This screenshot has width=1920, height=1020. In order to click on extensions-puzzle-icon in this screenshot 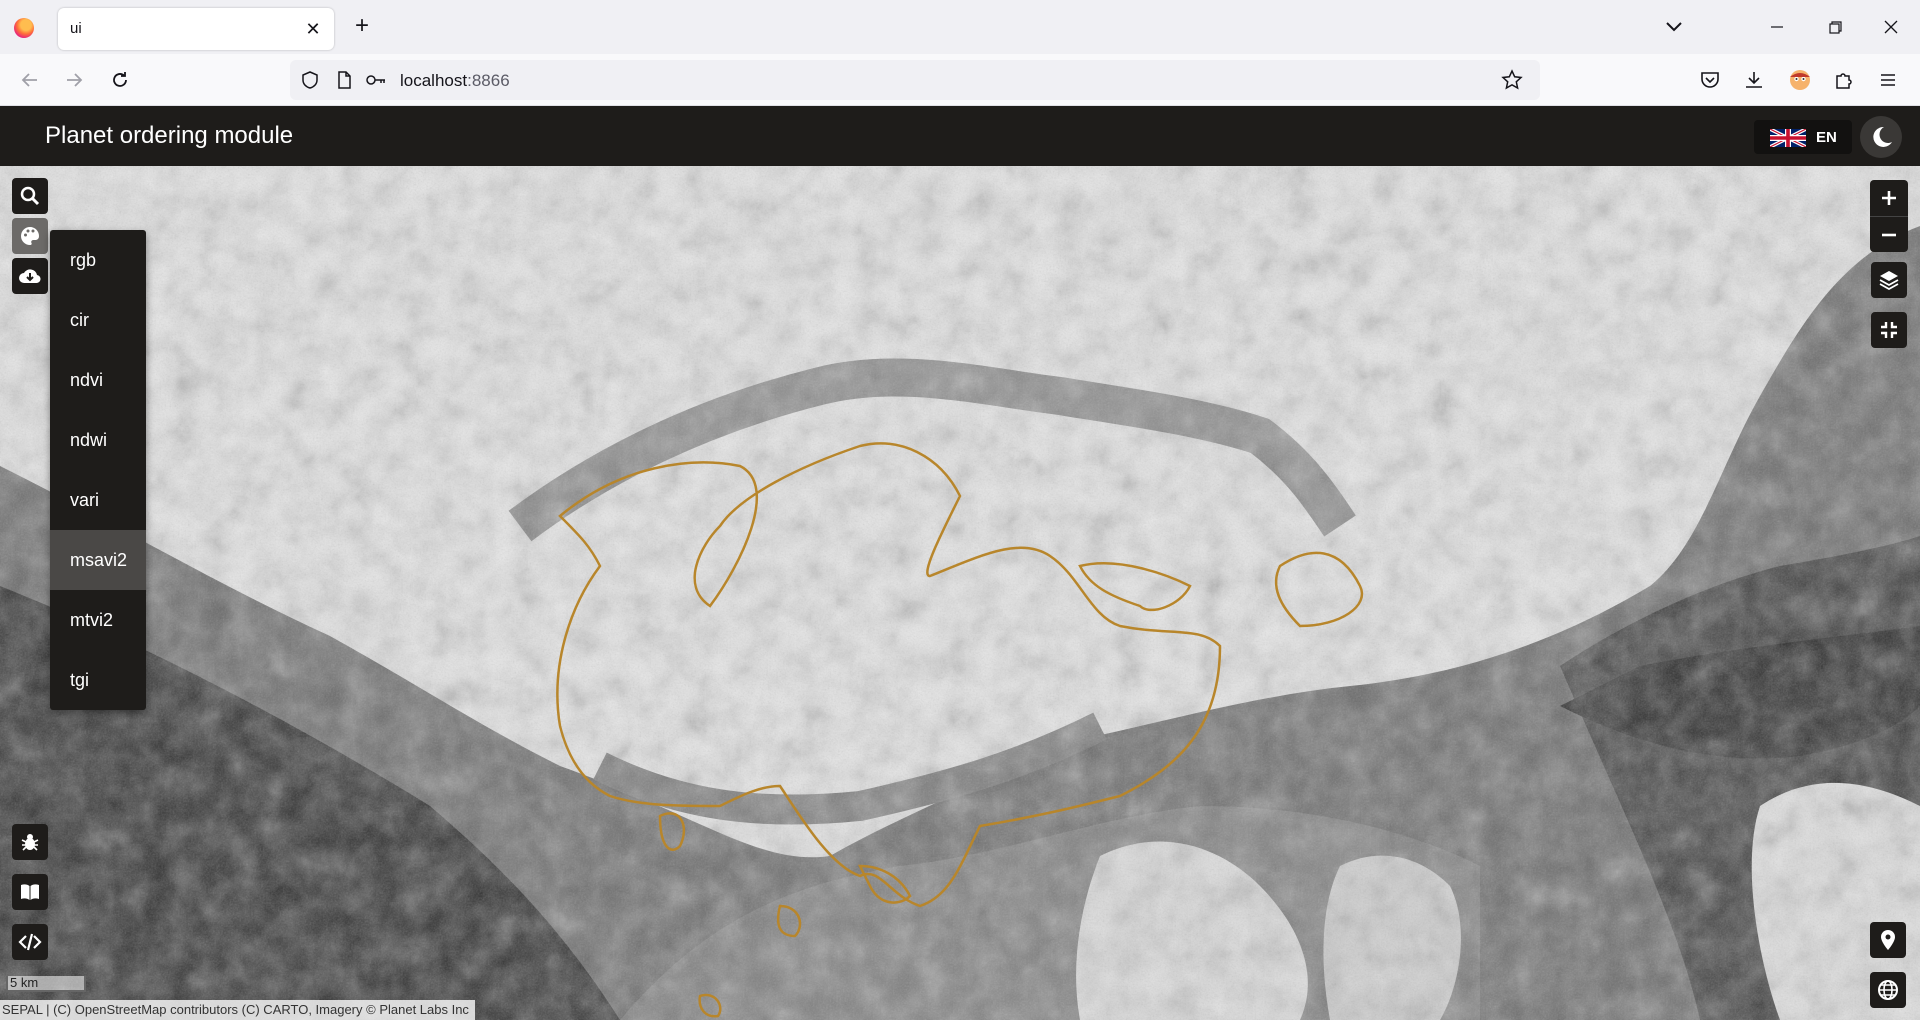, I will do `click(1844, 80)`.